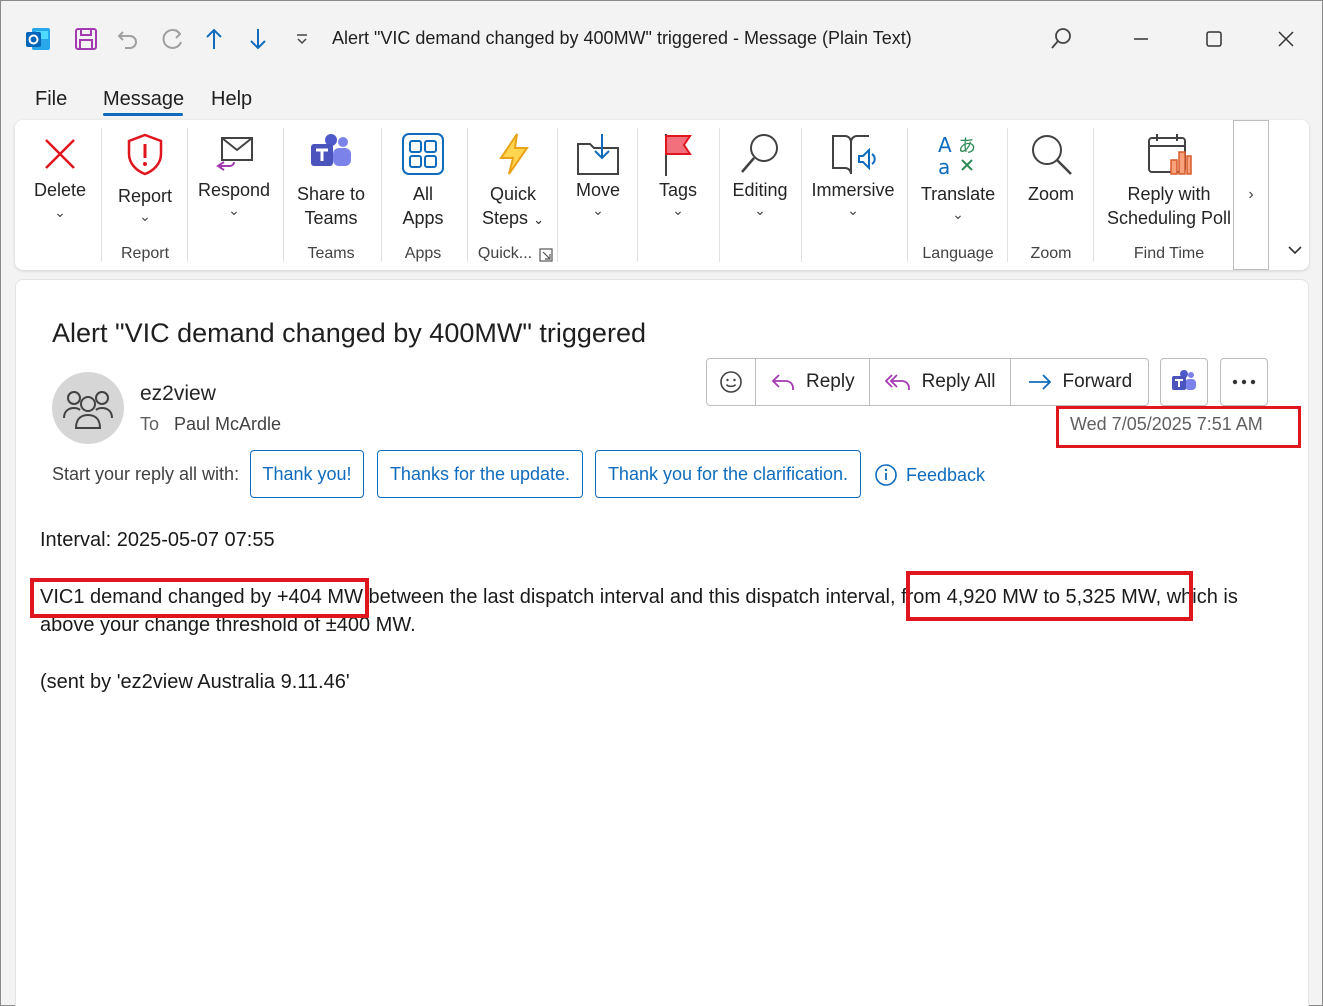  I want to click on feedback-link: Feedback, so click(929, 475).